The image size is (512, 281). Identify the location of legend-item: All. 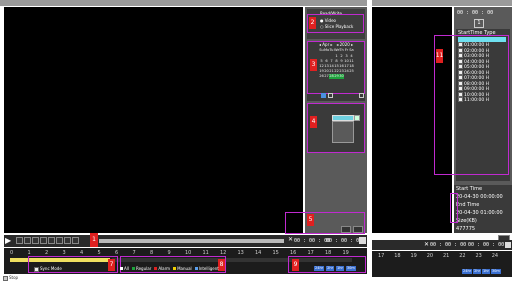
(124, 268).